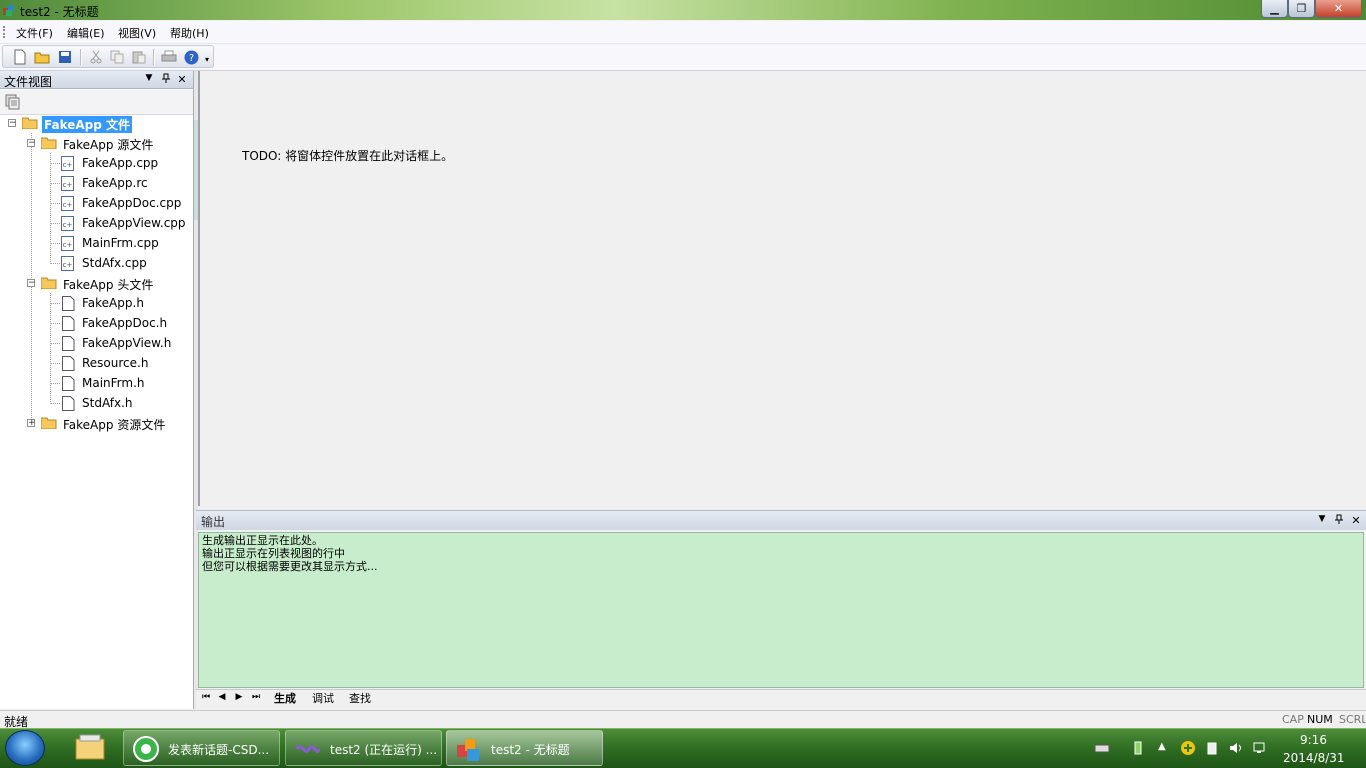 Image resolution: width=1366 pixels, height=768 pixels. I want to click on network-icon, so click(1260, 748).